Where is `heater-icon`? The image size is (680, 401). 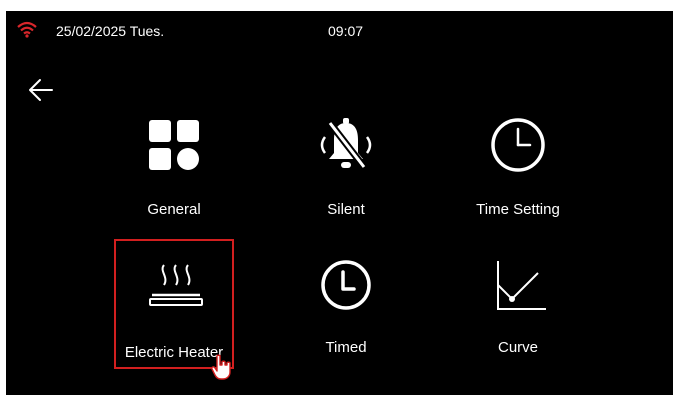
heater-icon is located at coordinates (176, 285).